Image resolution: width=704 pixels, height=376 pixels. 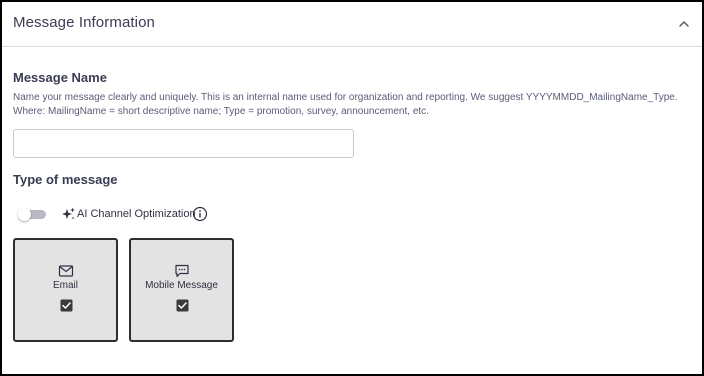 What do you see at coordinates (32, 214) in the screenshot?
I see `ai-channel-optimization-toggle` at bounding box center [32, 214].